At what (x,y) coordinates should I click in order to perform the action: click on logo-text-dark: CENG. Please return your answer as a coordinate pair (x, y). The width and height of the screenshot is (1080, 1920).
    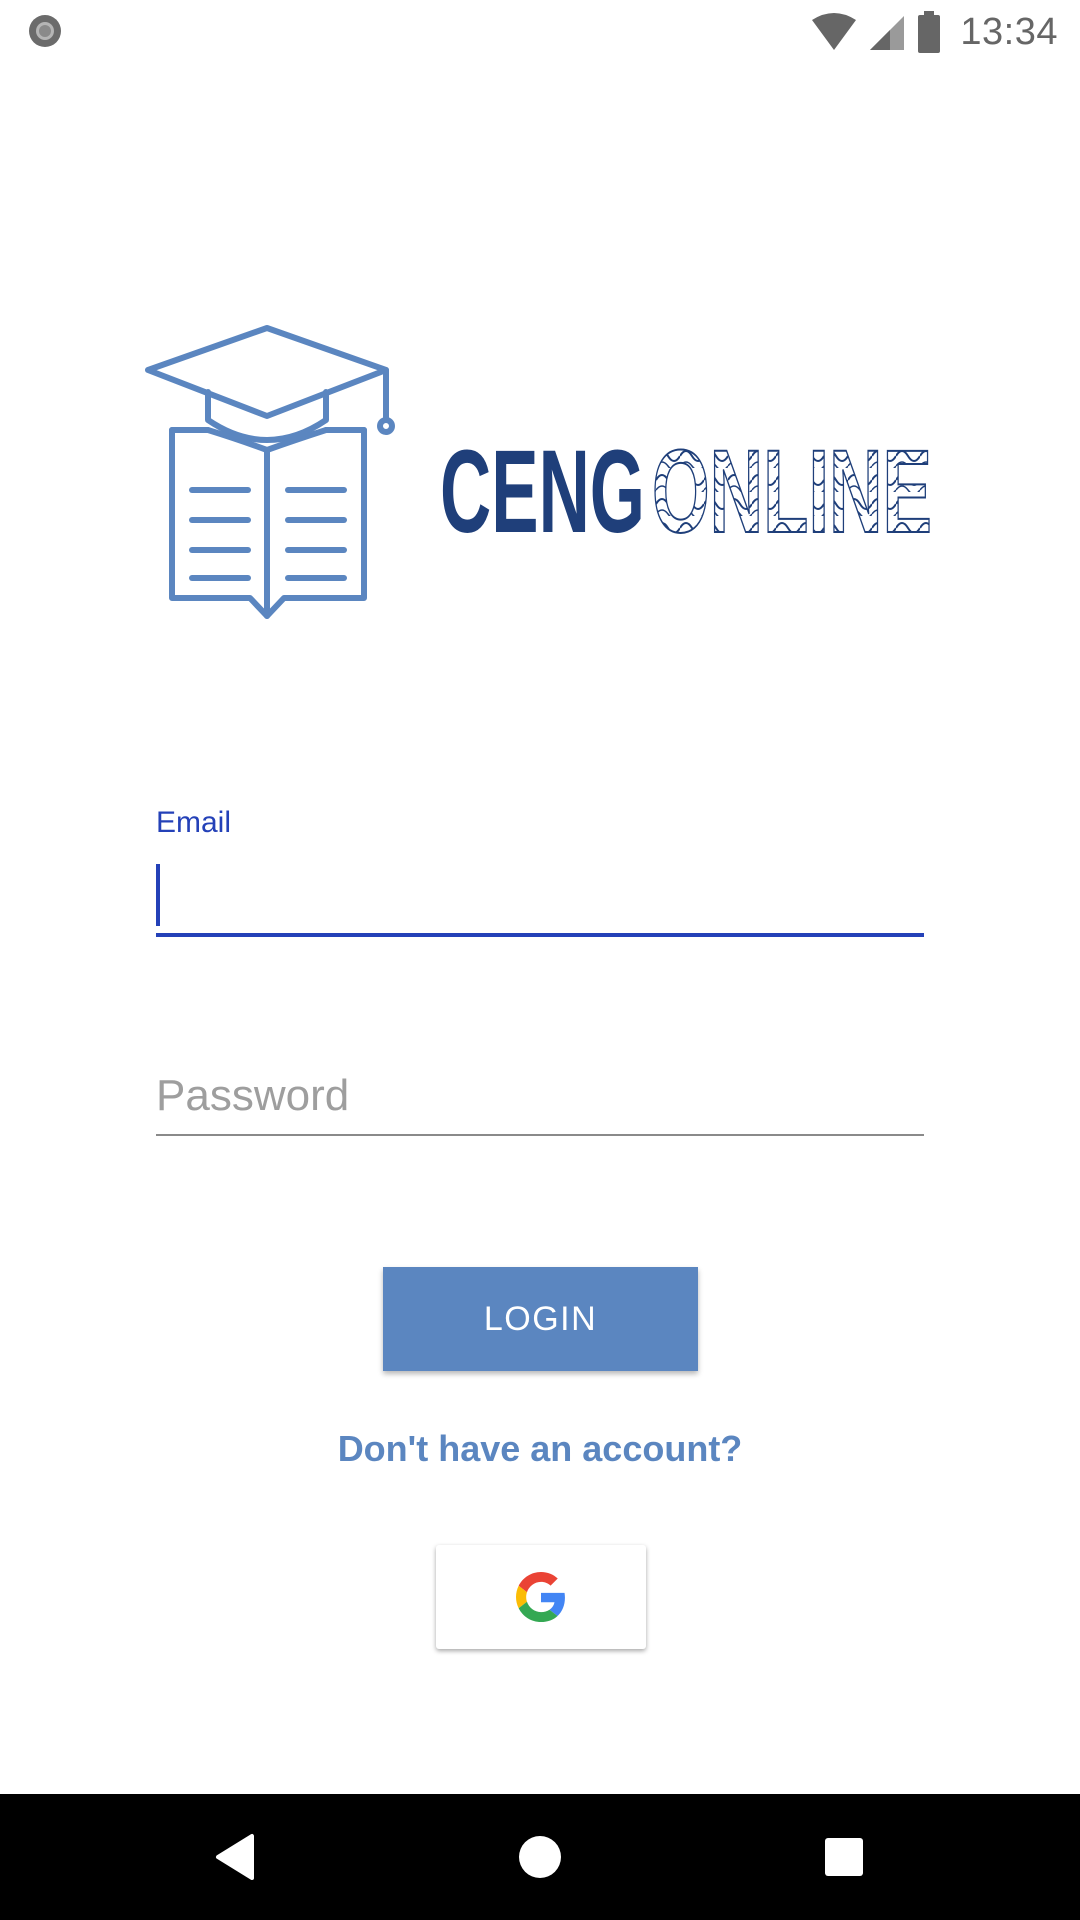
    Looking at the image, I should click on (542, 488).